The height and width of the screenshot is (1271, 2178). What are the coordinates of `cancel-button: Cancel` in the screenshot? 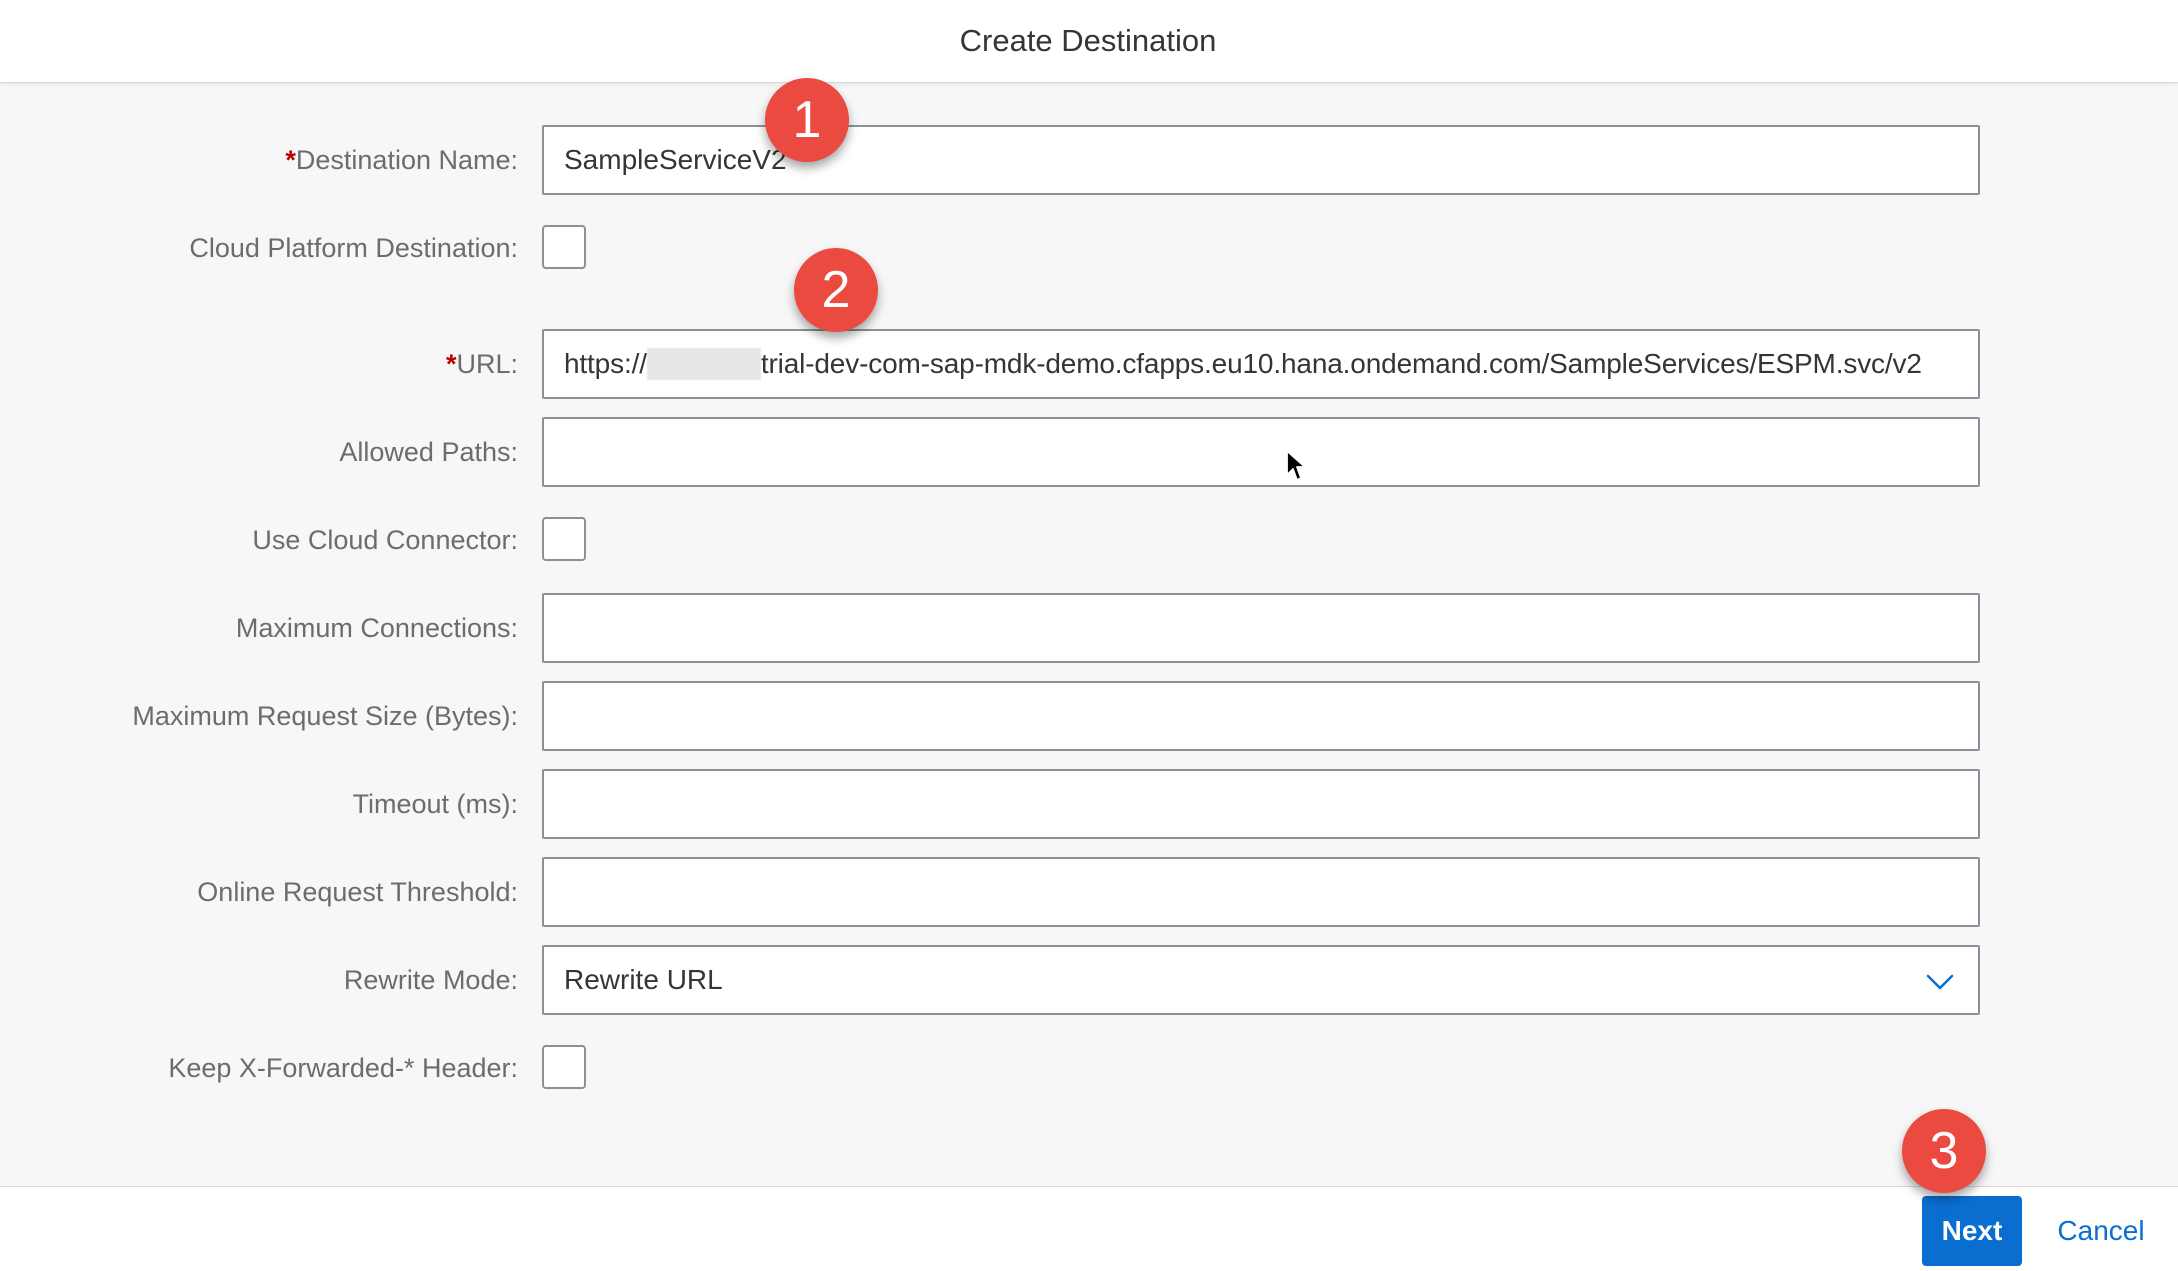 It's located at (2101, 1231).